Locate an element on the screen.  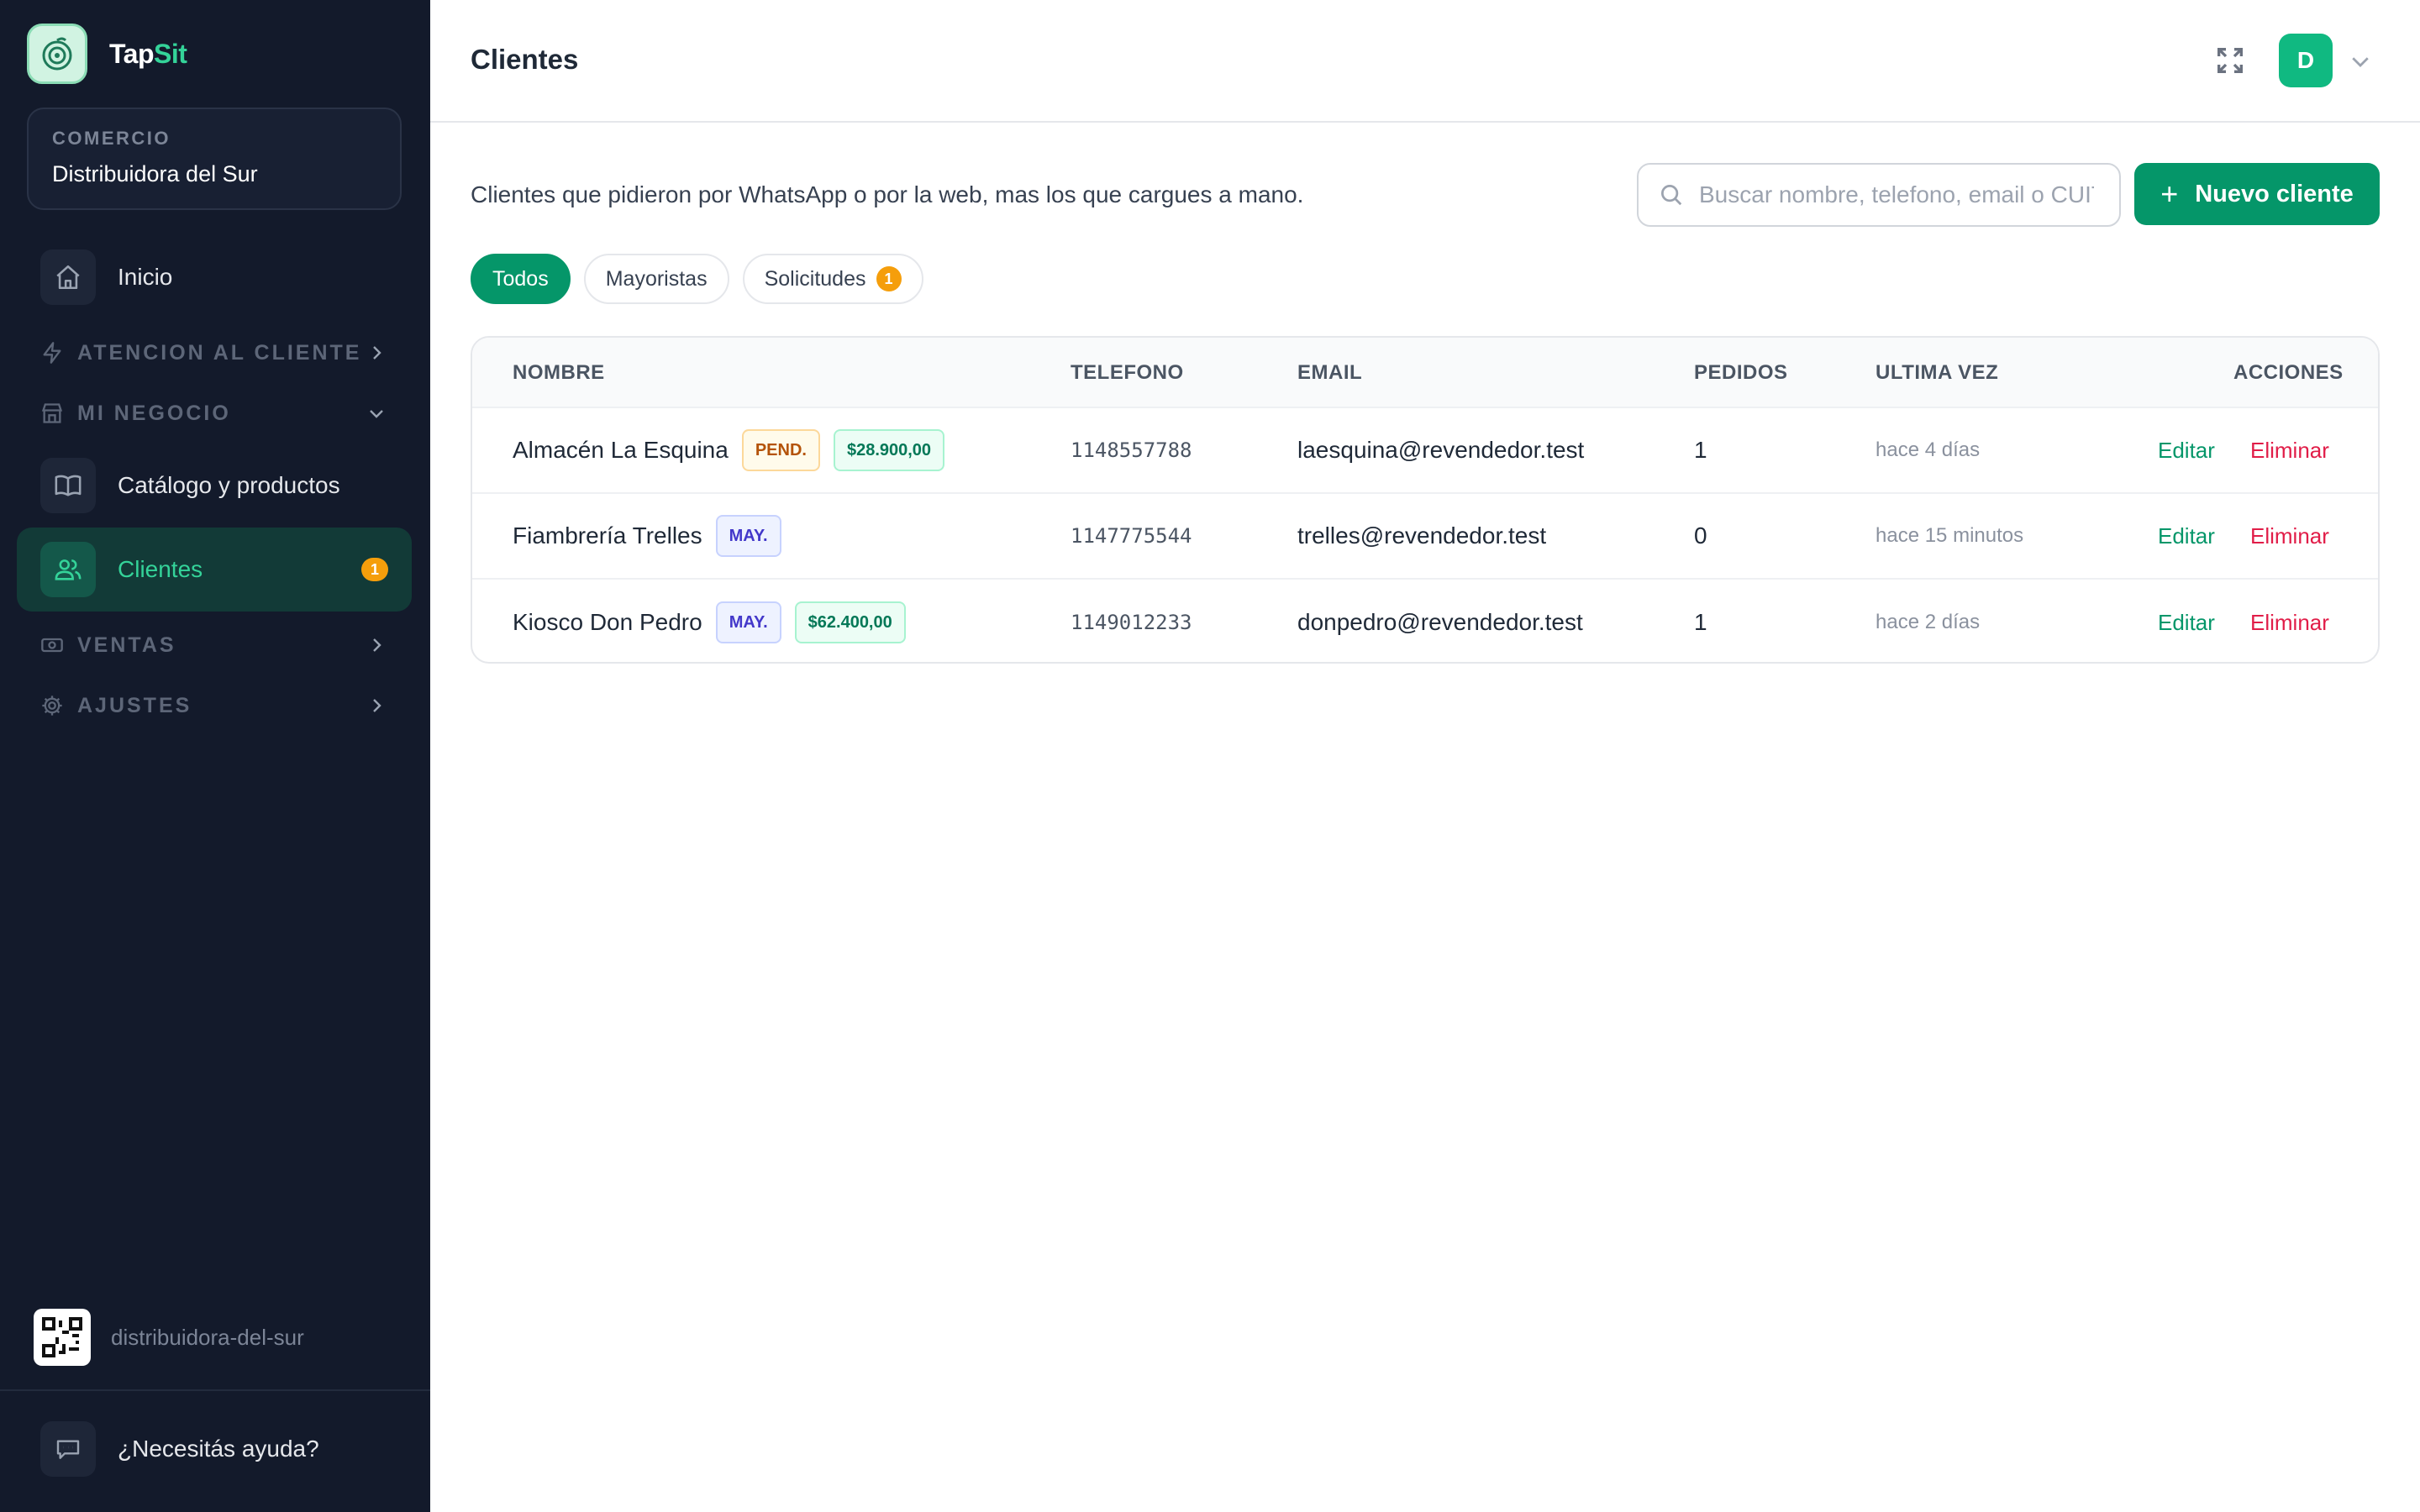
phone-cell: 1148557788 is located at coordinates (1132, 450).